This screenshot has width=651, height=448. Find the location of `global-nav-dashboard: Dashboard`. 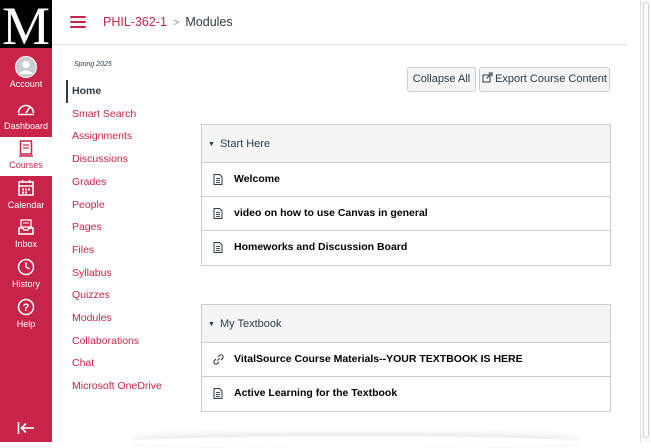

global-nav-dashboard: Dashboard is located at coordinates (26, 117).